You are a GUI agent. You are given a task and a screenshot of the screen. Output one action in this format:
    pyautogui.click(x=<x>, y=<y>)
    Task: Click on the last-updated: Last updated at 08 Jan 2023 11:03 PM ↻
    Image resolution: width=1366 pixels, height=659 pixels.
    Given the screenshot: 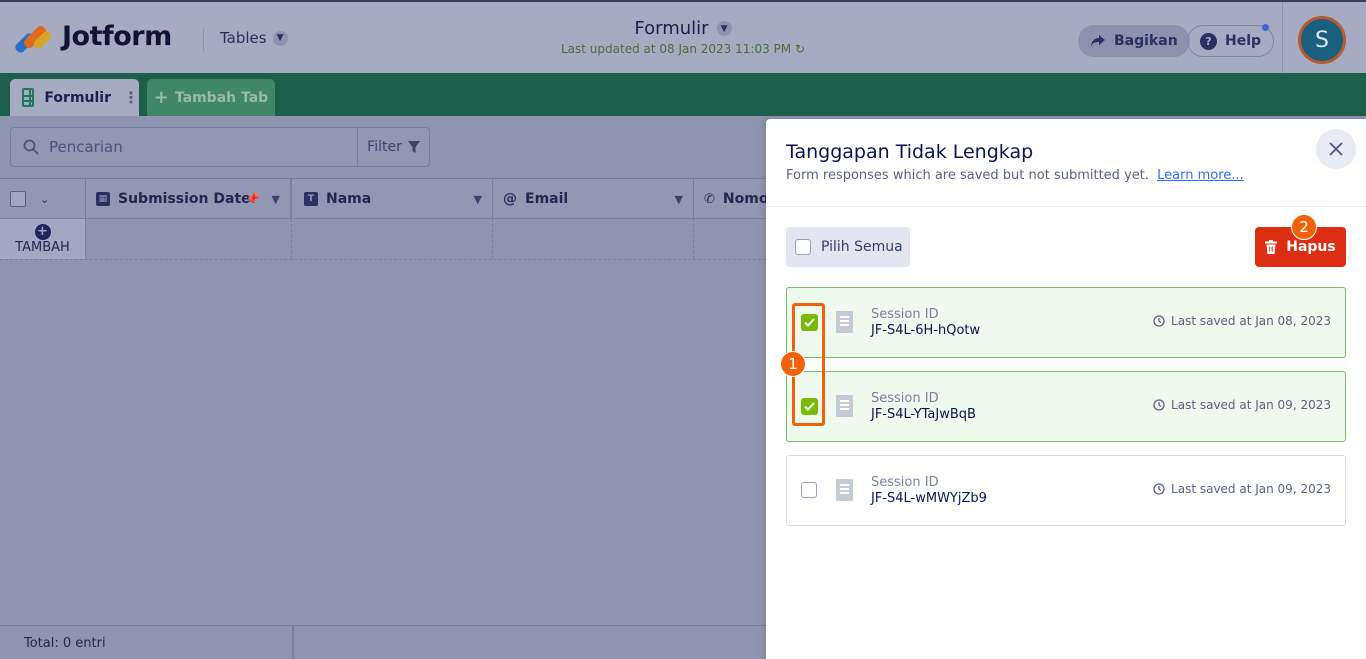 What is the action you would take?
    pyautogui.click(x=683, y=49)
    